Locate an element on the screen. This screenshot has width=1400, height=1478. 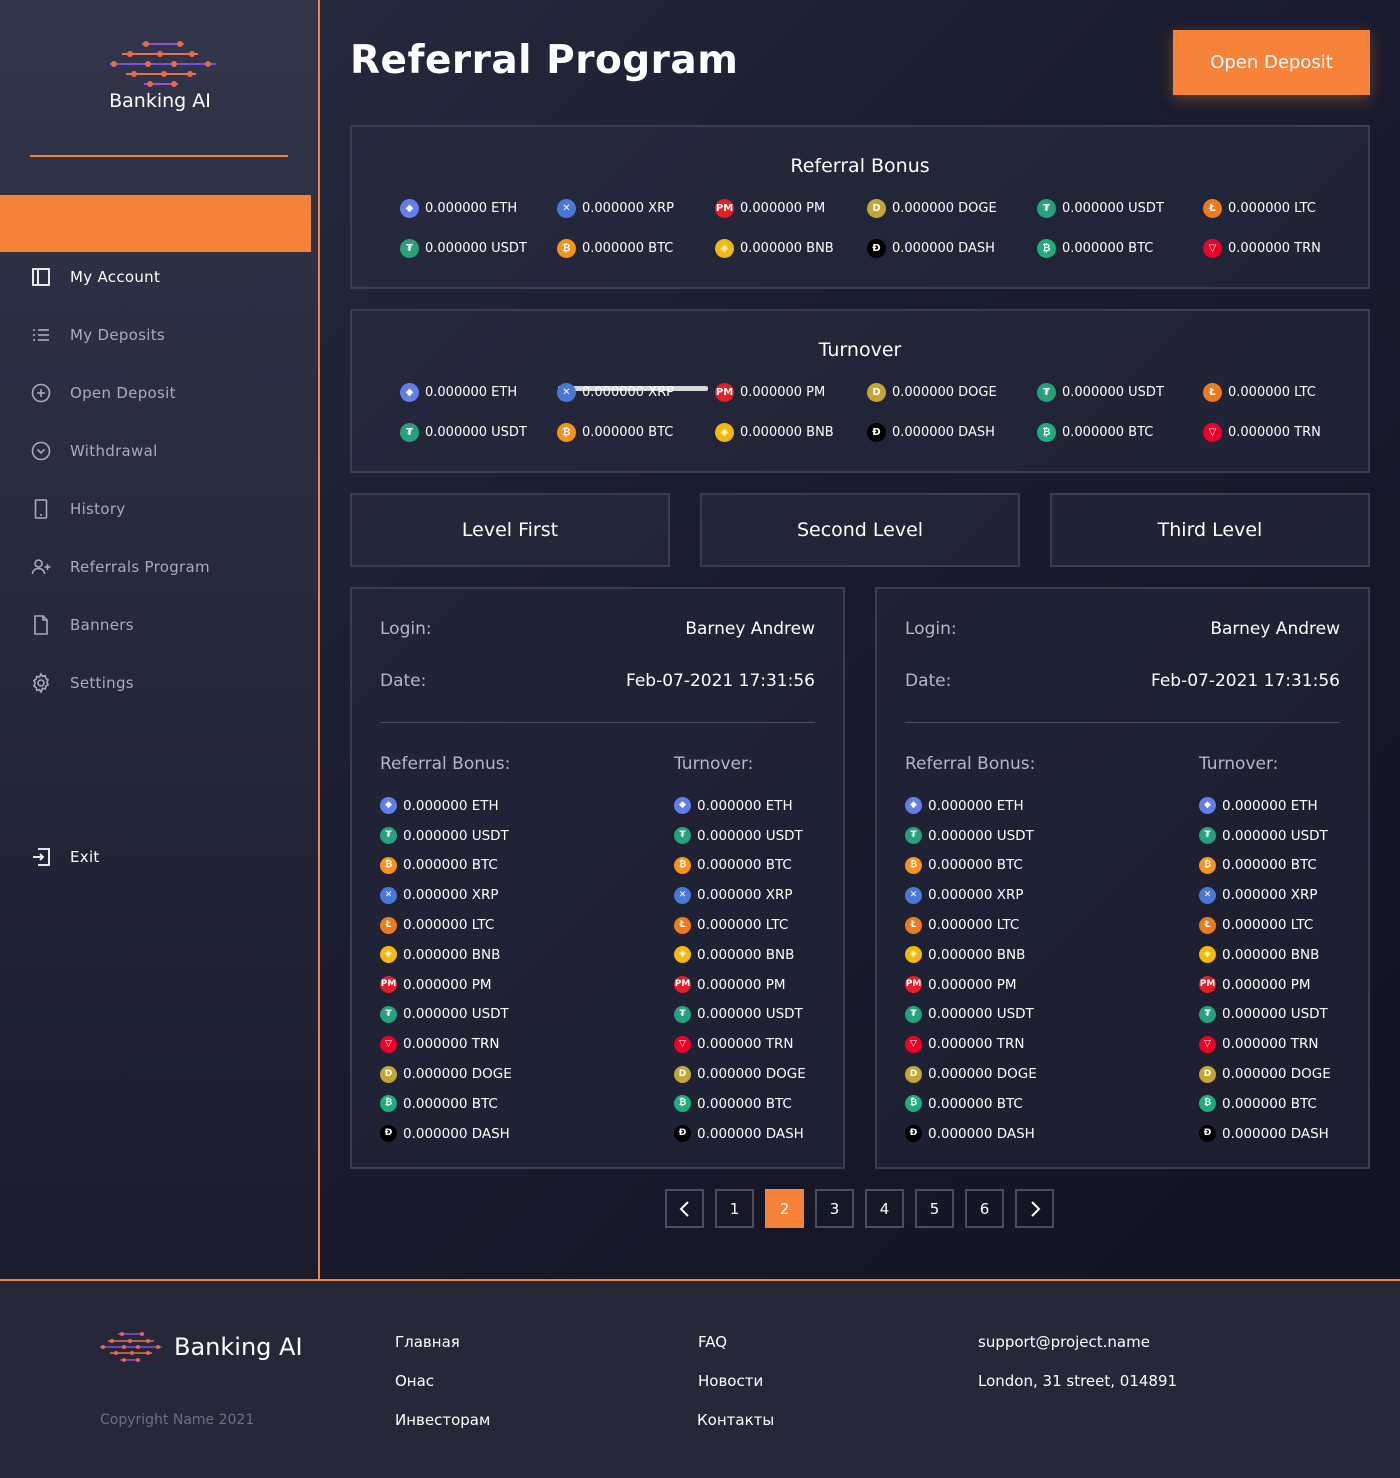
footer-link: Главная is located at coordinates (427, 1342).